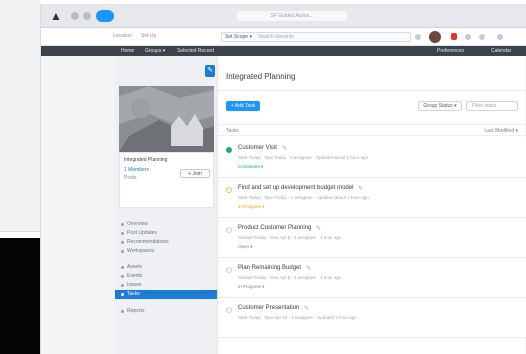 The width and height of the screenshot is (526, 354). I want to click on task-state-dropdown: Completed ▾, so click(250, 167).